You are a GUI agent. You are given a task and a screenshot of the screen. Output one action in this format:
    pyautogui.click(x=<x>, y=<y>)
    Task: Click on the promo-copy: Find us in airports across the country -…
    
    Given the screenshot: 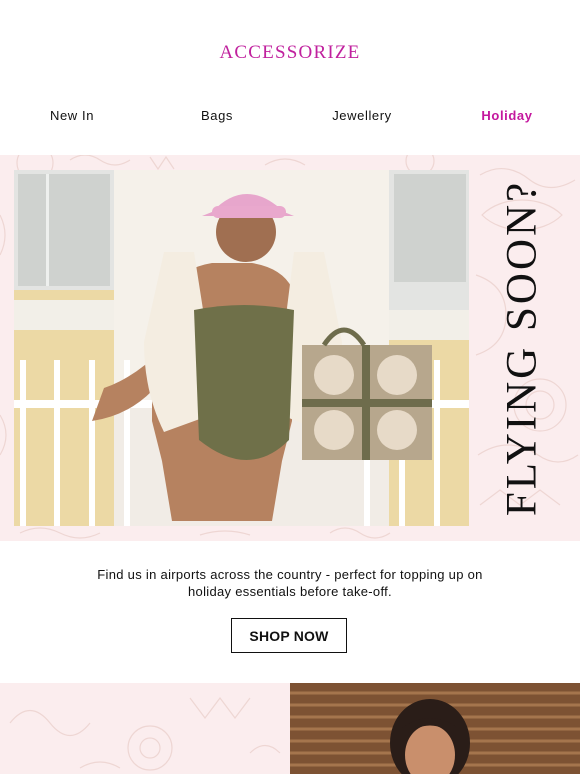 What is the action you would take?
    pyautogui.click(x=290, y=583)
    